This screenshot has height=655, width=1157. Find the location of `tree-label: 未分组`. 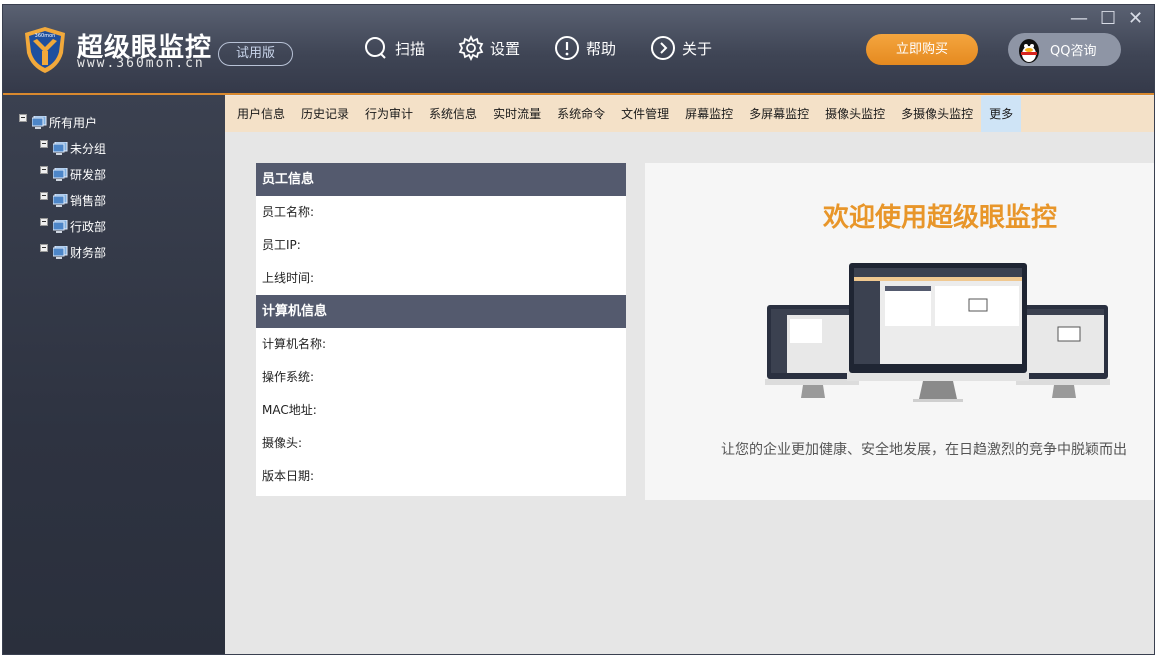

tree-label: 未分组 is located at coordinates (88, 149).